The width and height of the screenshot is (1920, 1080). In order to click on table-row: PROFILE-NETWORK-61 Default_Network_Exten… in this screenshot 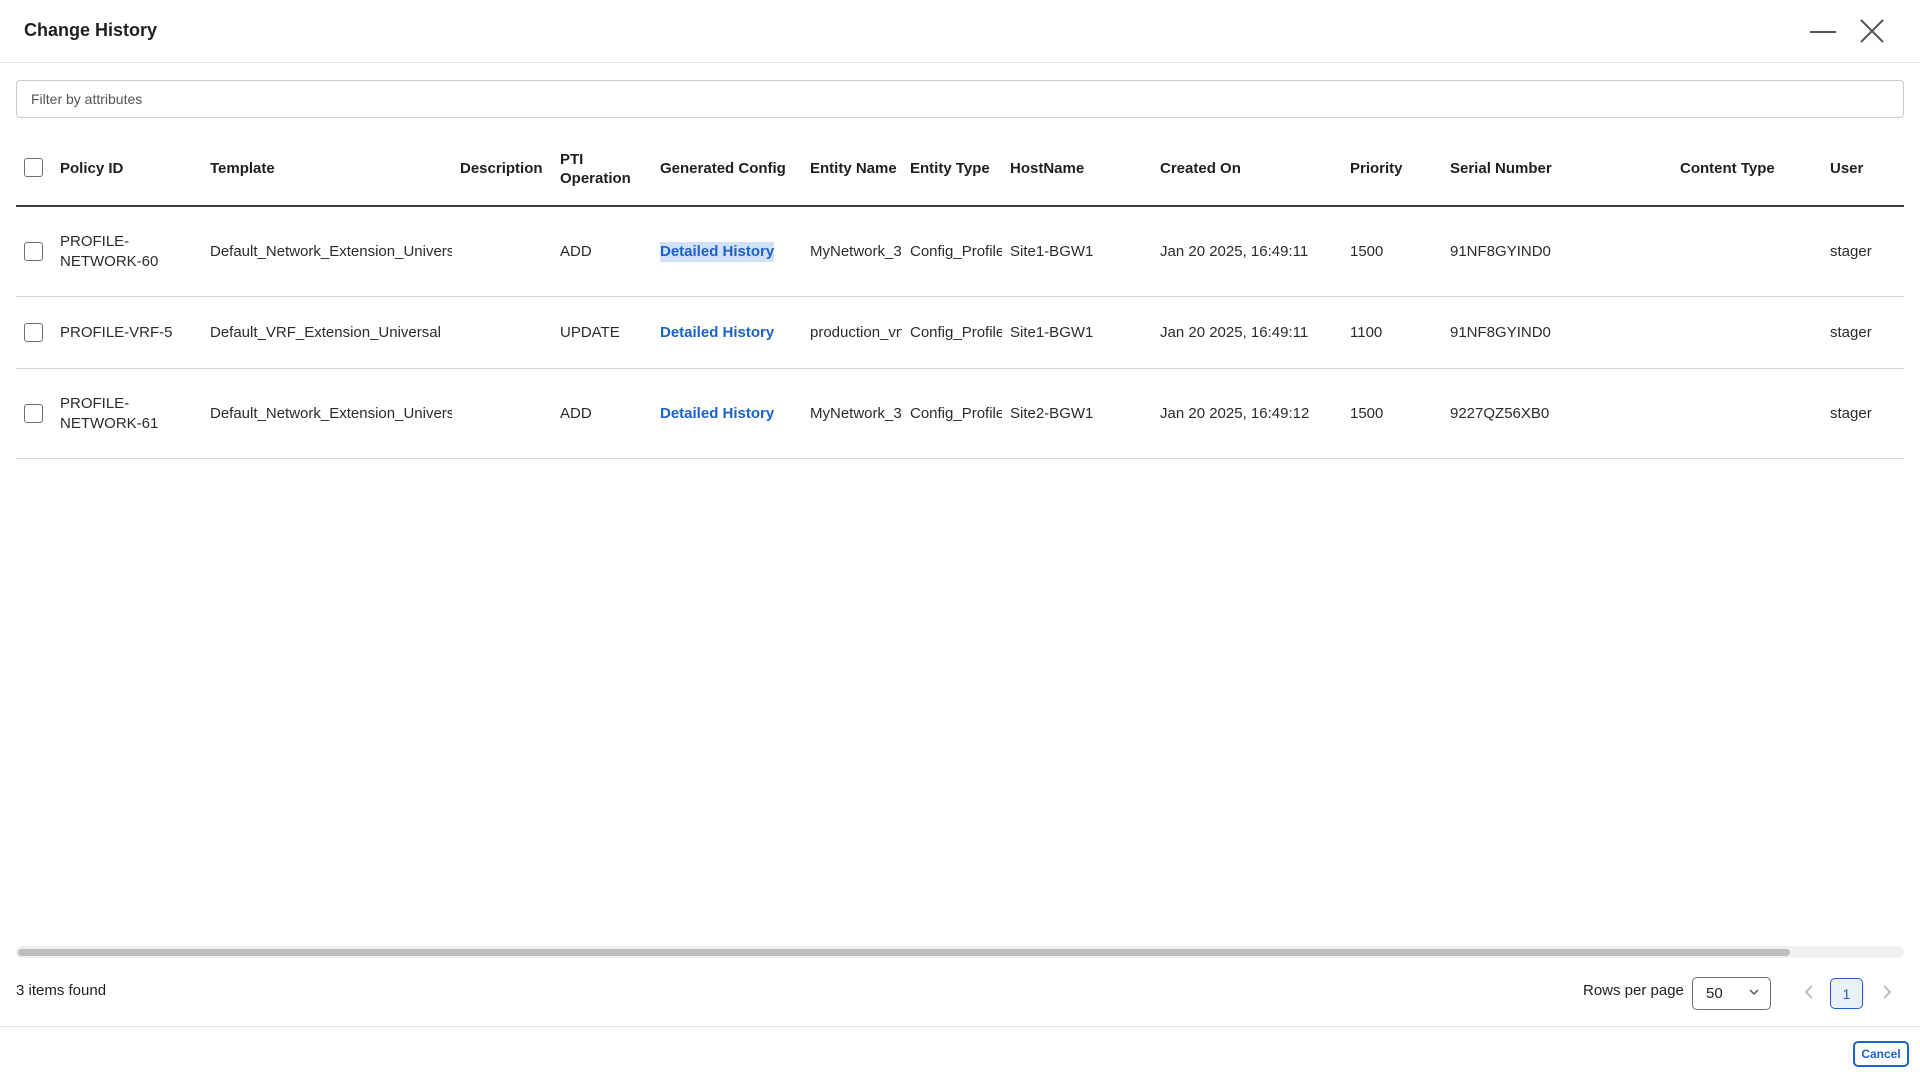, I will do `click(960, 414)`.